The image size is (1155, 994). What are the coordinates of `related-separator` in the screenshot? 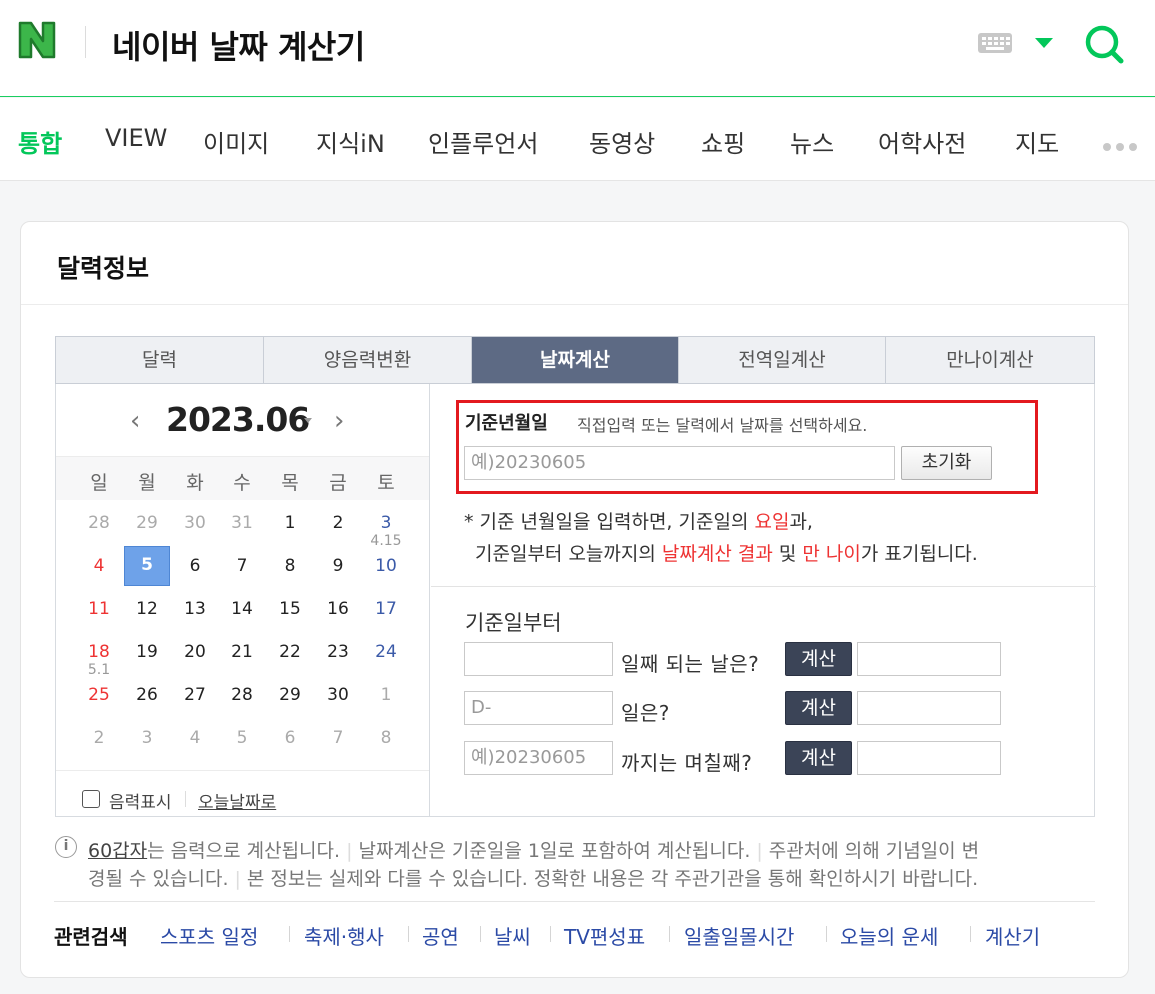 It's located at (669, 934).